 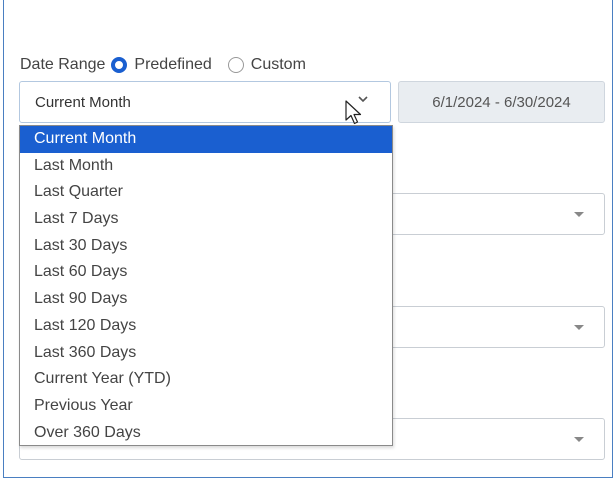 What do you see at coordinates (206, 299) in the screenshot?
I see `dropdown-option-last-90-days: Last 90 Days` at bounding box center [206, 299].